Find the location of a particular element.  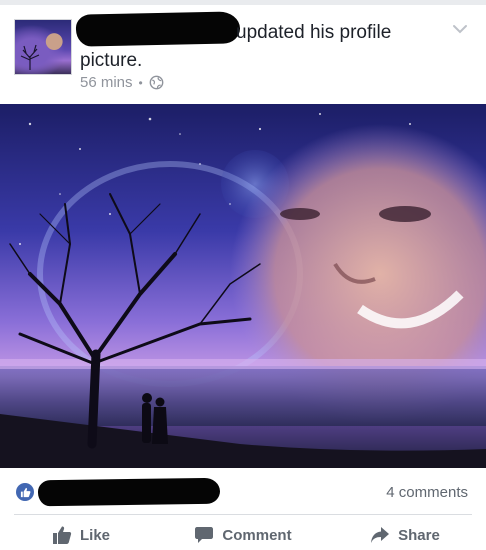

comment-count: 4 comments is located at coordinates (427, 492).